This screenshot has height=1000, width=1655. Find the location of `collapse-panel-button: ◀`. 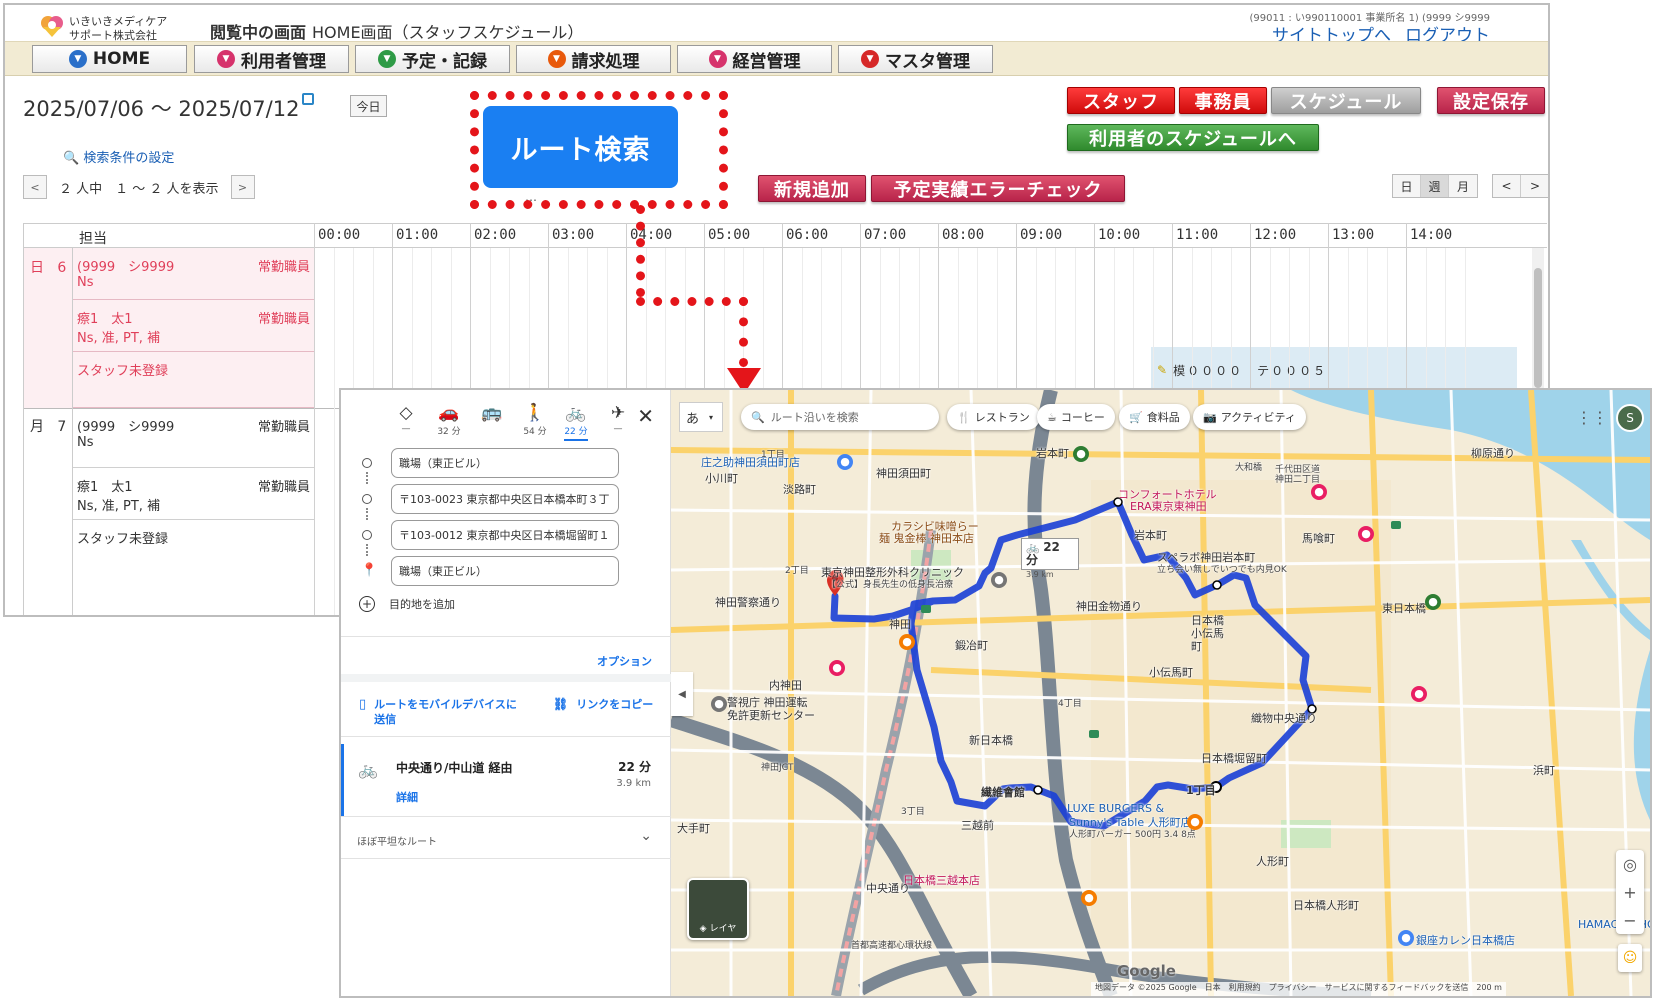

collapse-panel-button: ◀ is located at coordinates (682, 694).